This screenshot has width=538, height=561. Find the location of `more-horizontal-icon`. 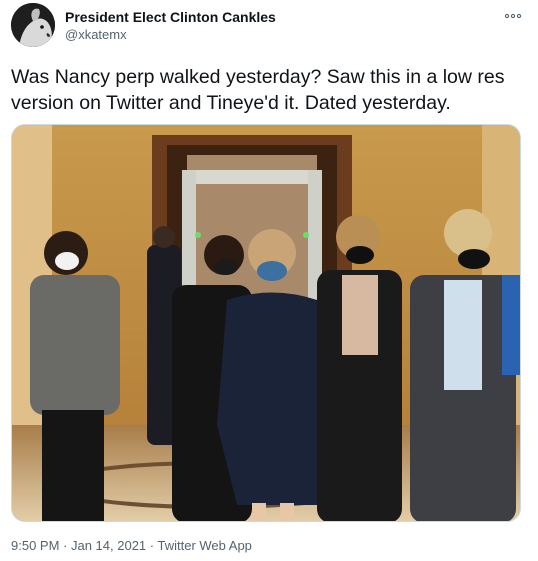

more-horizontal-icon is located at coordinates (513, 15).